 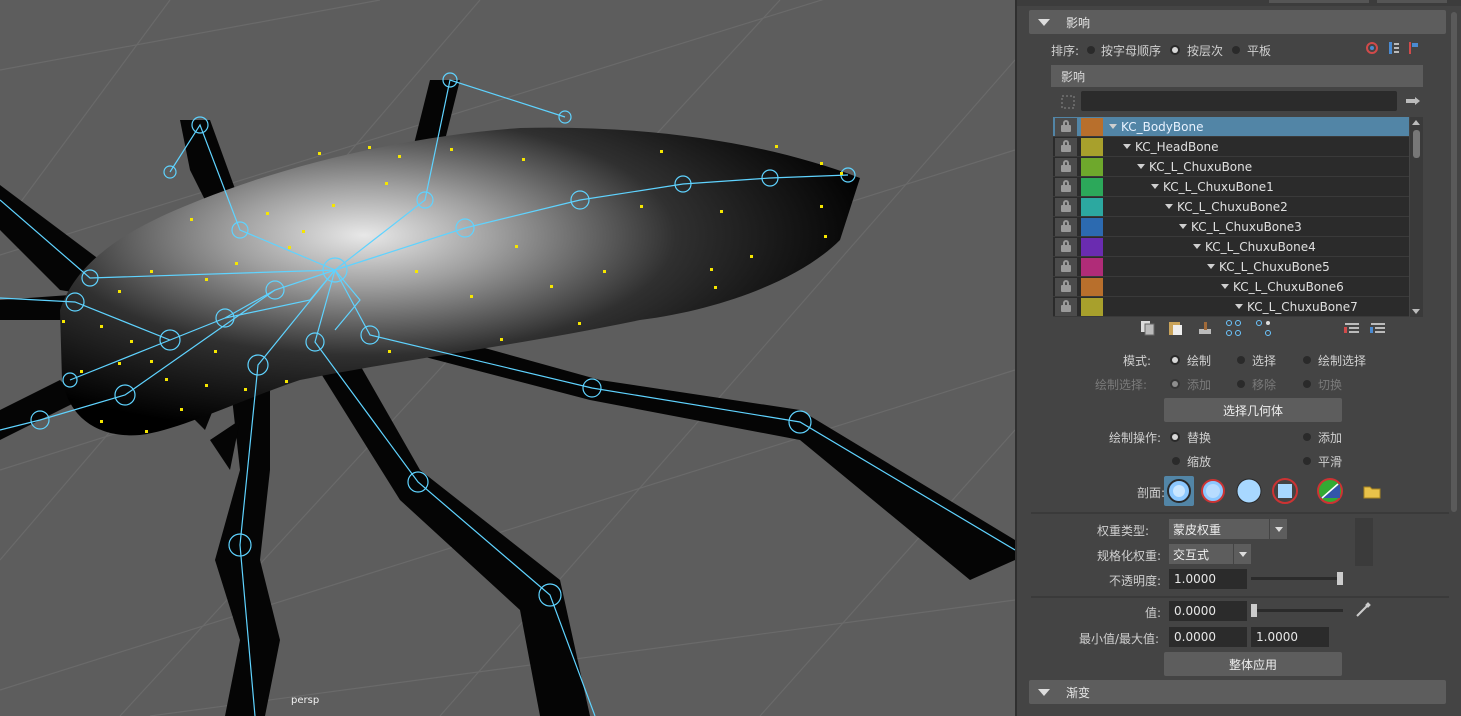 What do you see at coordinates (1237, 22) in the screenshot?
I see `influence-section-header: 影响` at bounding box center [1237, 22].